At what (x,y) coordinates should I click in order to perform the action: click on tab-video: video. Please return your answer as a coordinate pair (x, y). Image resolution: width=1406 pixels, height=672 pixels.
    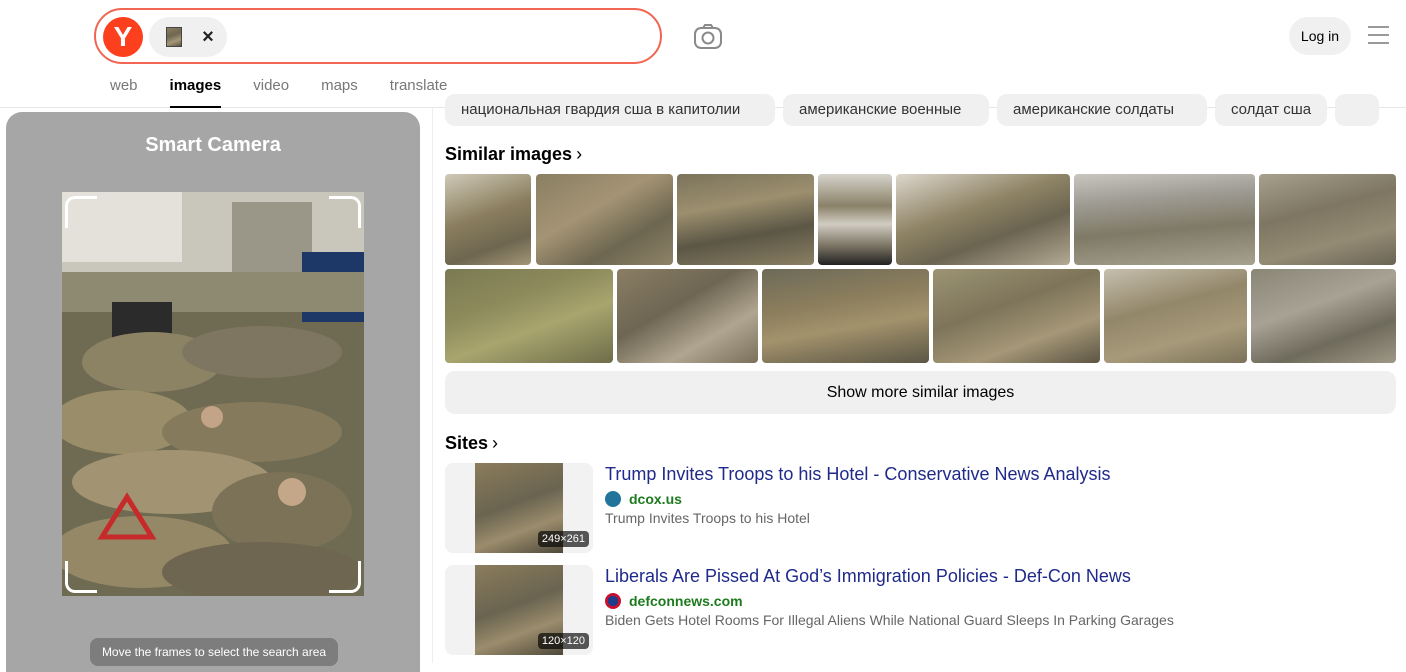
    Looking at the image, I should click on (271, 92).